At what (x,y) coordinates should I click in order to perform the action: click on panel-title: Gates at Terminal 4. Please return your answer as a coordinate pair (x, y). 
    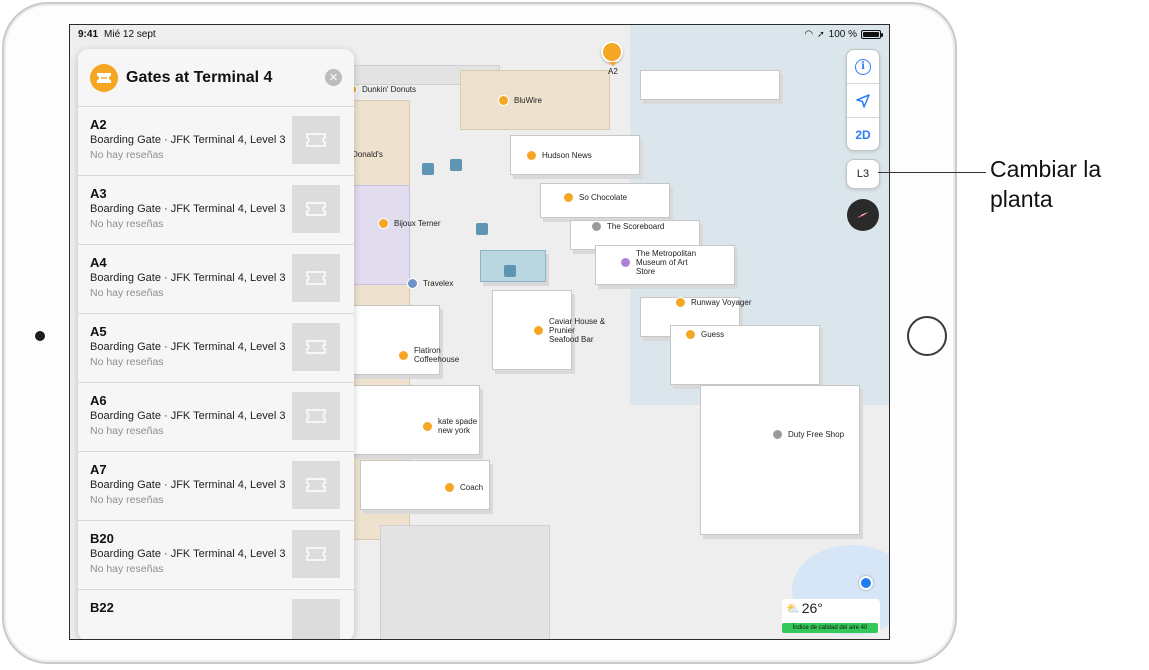
    Looking at the image, I should click on (199, 77).